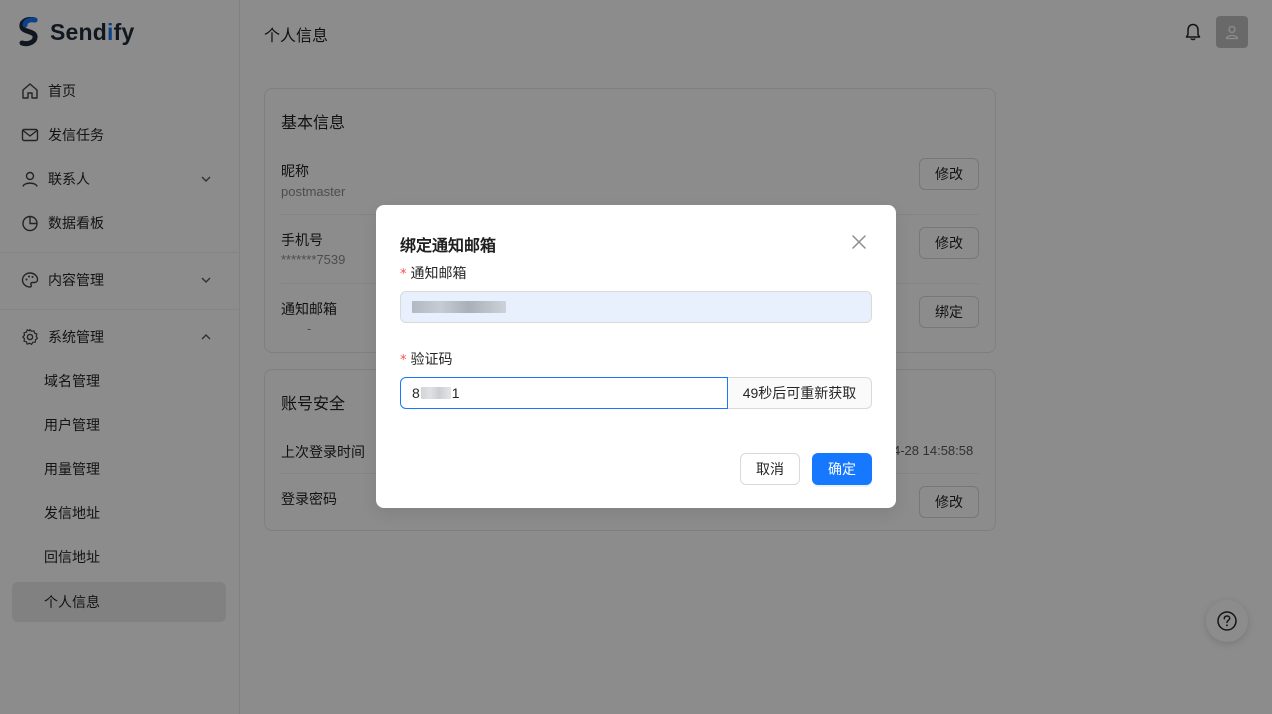 The width and height of the screenshot is (1272, 714). Describe the element at coordinates (435, 393) in the screenshot. I see `redacted-code` at that location.